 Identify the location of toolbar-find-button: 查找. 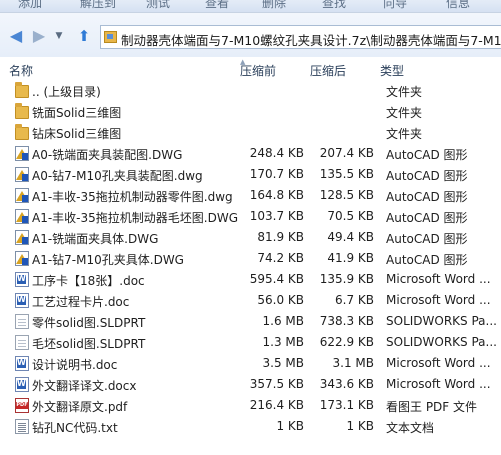
(334, 5).